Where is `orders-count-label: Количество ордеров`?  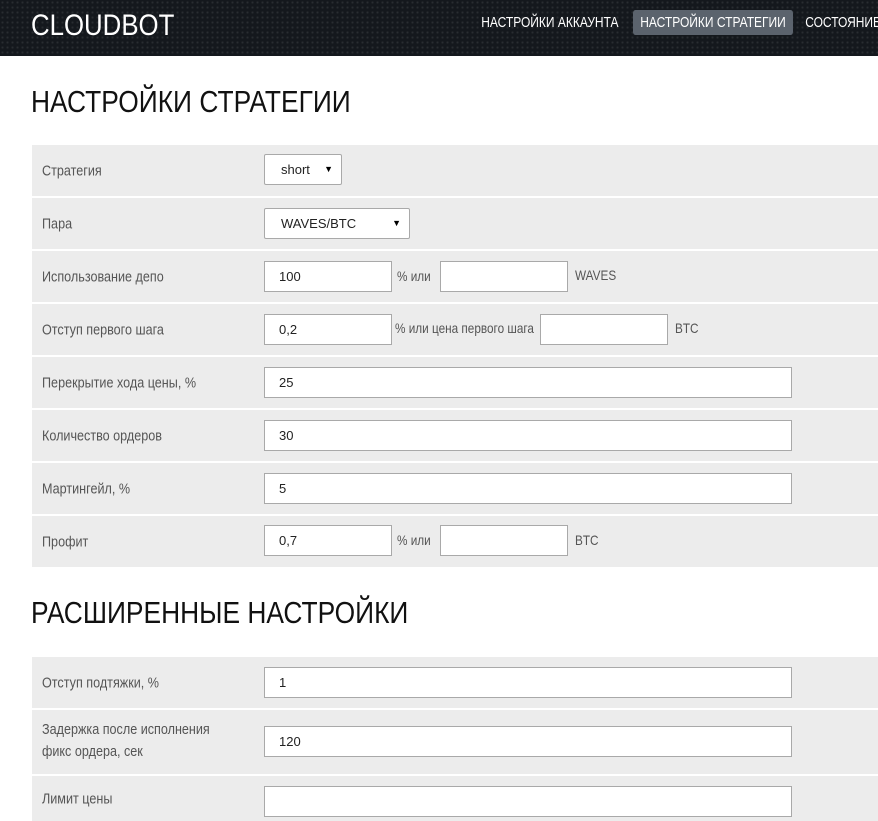 orders-count-label: Количество ордеров is located at coordinates (102, 435).